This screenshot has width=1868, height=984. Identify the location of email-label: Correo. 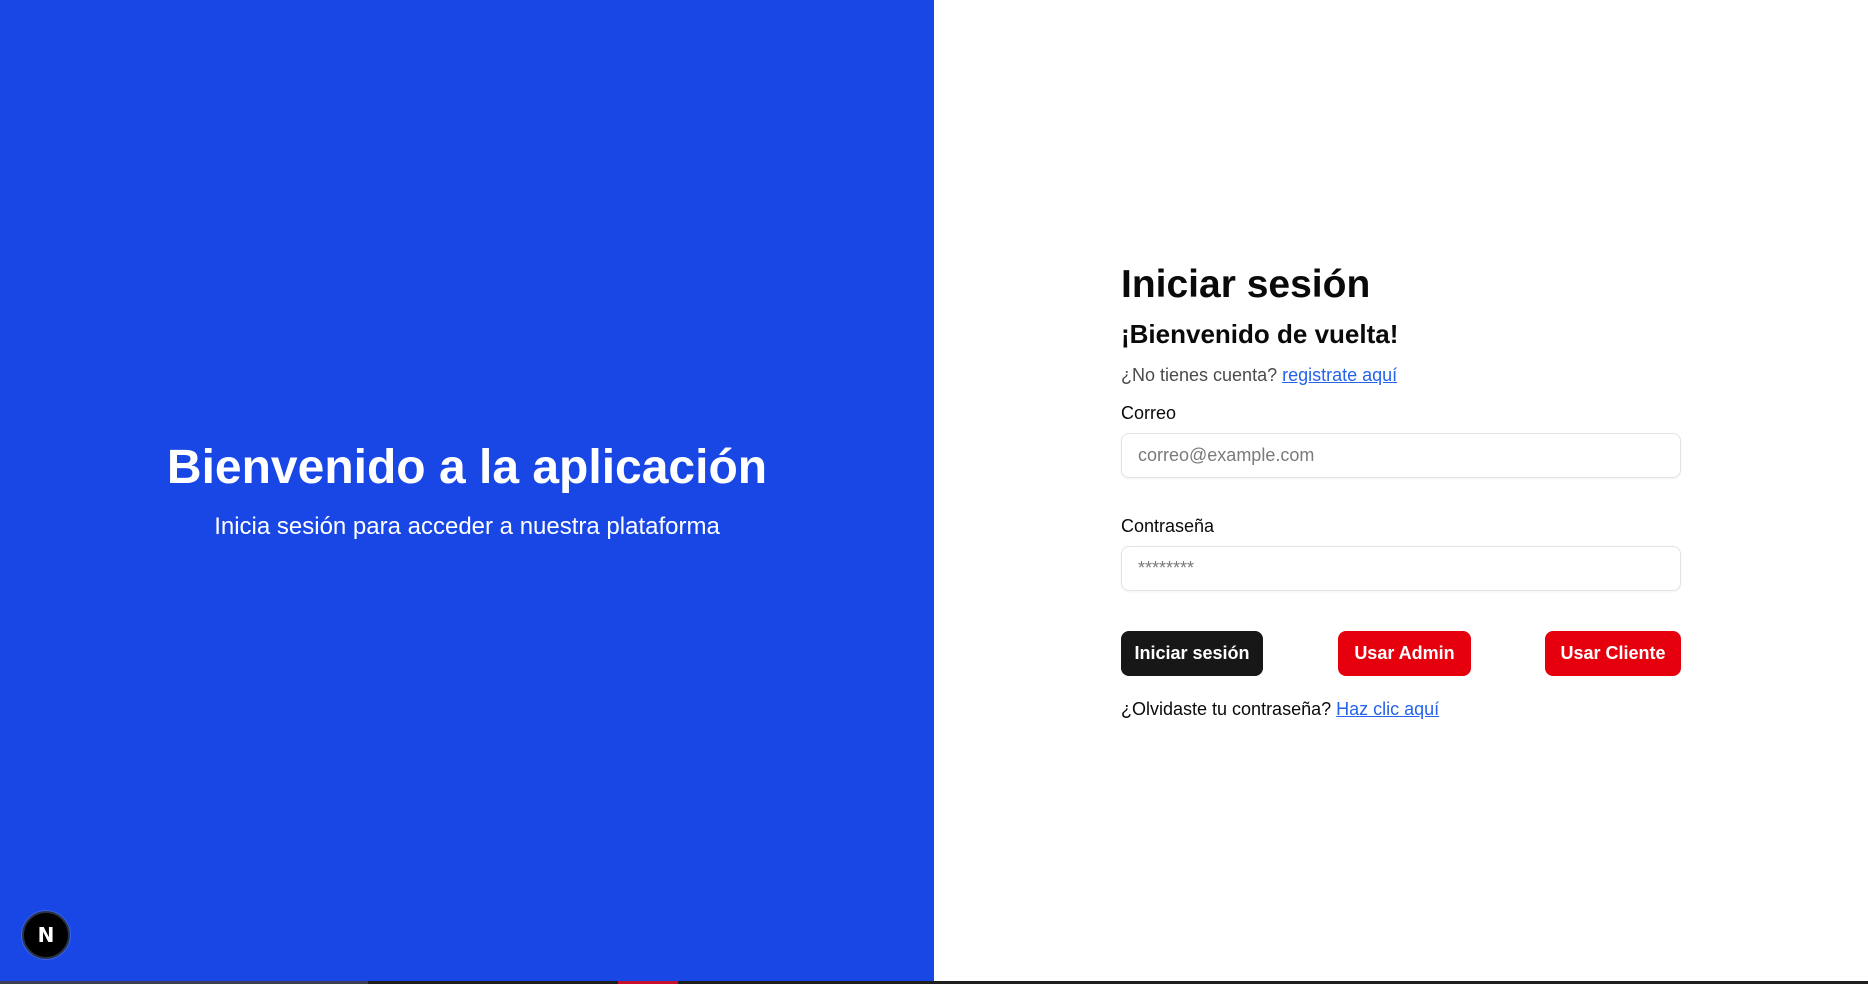
(1149, 413).